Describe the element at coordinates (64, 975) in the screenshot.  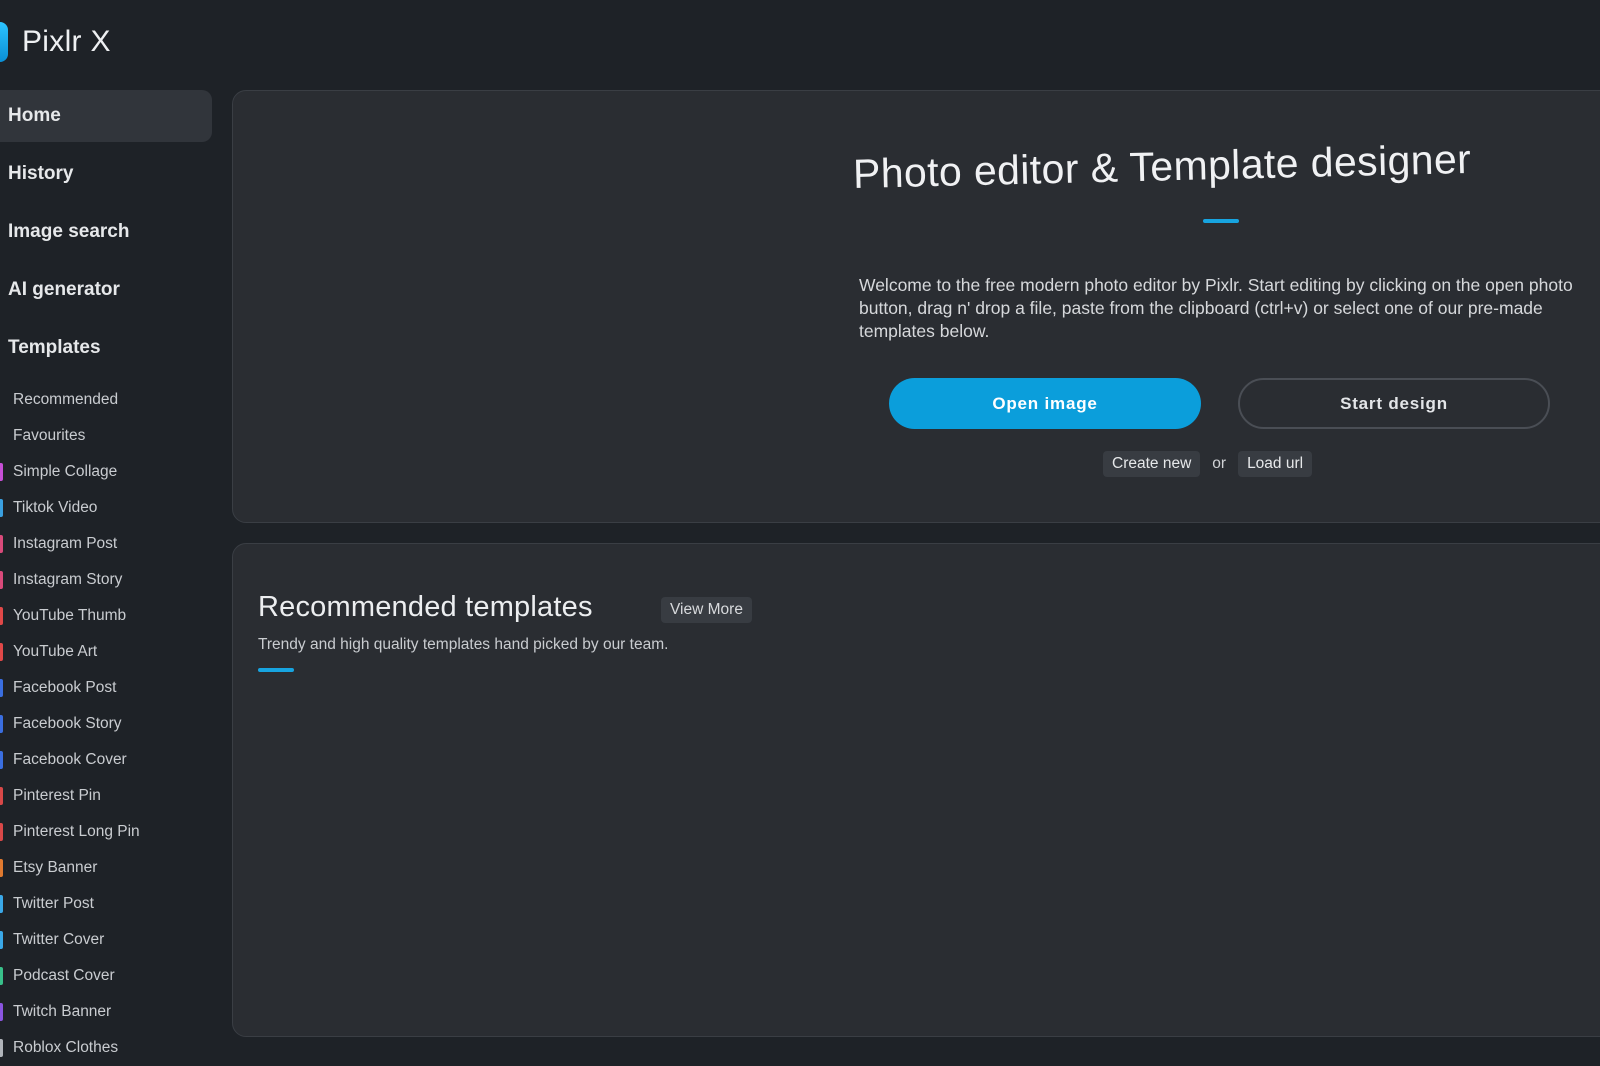
I see `template-category-label: Podcast Cover` at that location.